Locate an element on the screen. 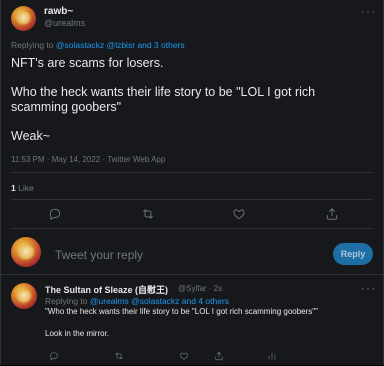  like-count-label: Like is located at coordinates (26, 188).